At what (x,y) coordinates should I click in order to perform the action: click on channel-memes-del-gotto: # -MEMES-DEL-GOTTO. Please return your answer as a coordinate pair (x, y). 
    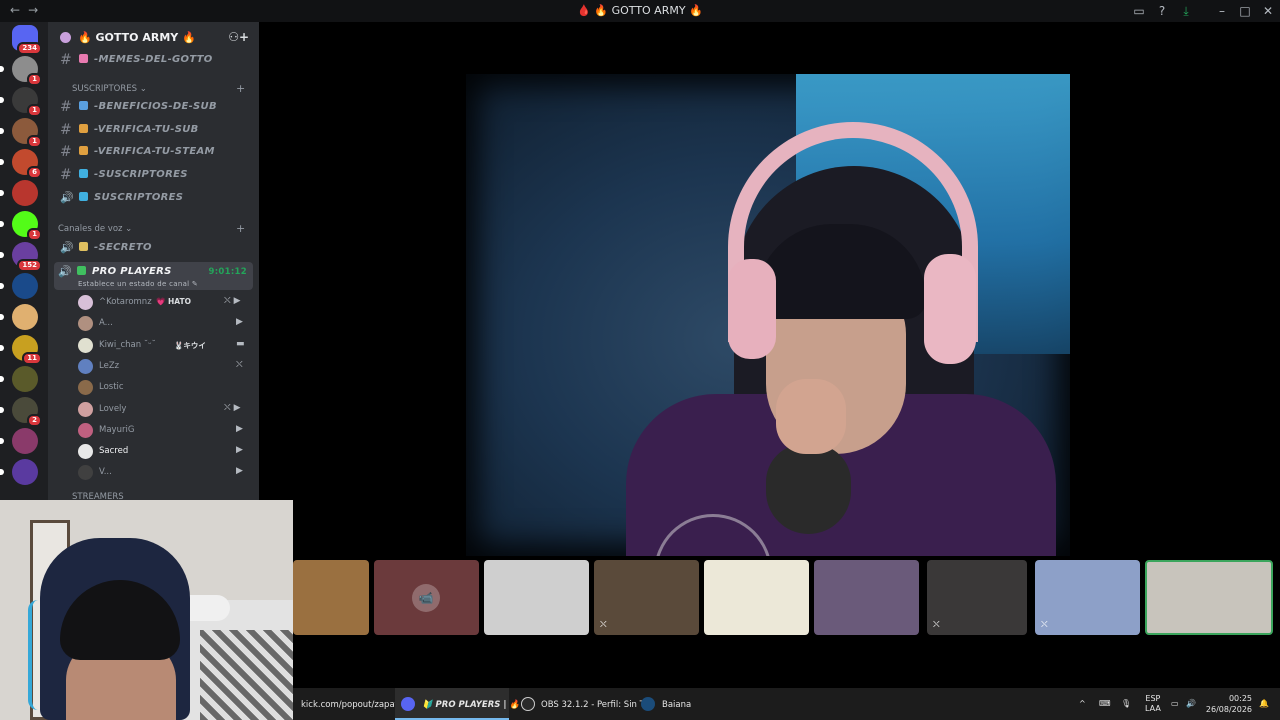
    Looking at the image, I should click on (154, 60).